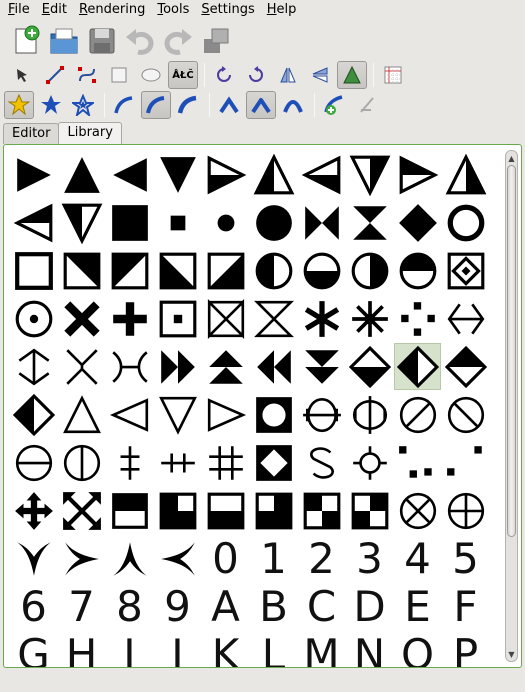 This screenshot has width=525, height=692. I want to click on symbol-rewind, so click(273, 366).